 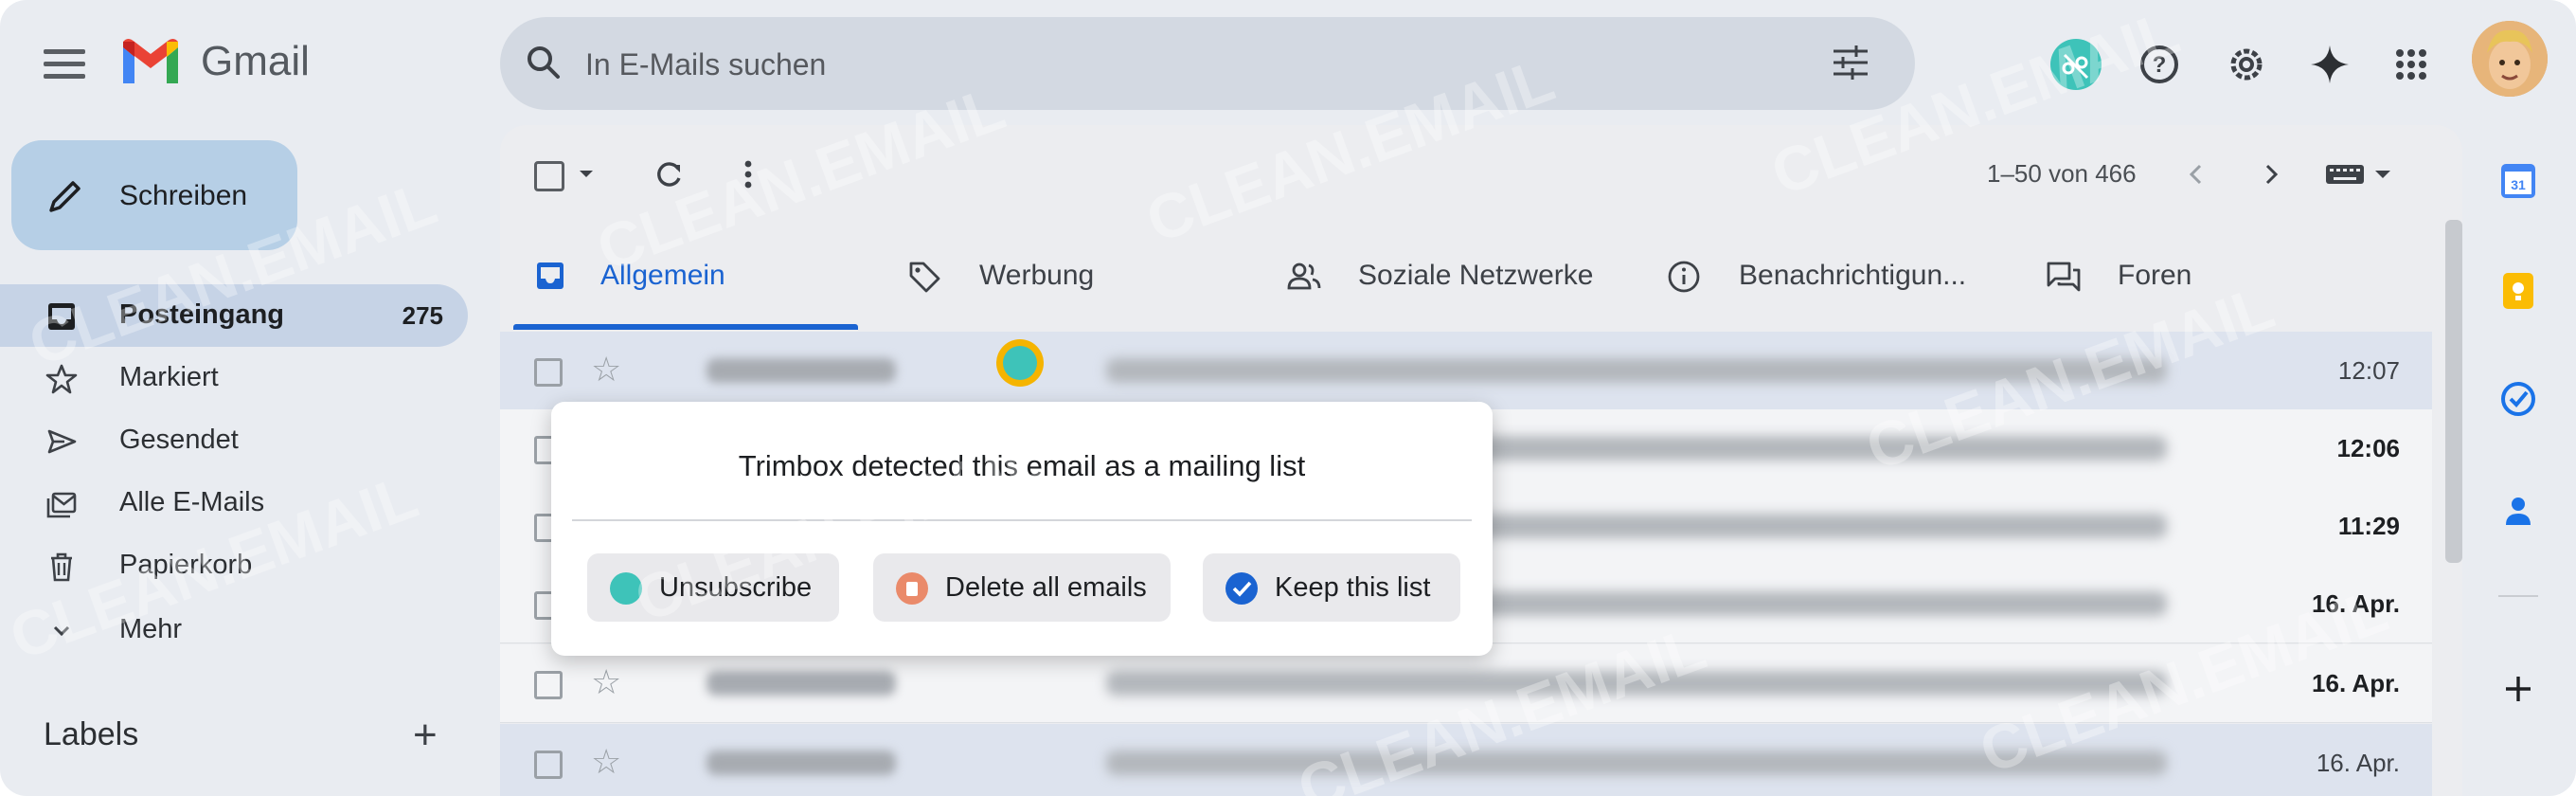 I want to click on add-label-button: +, so click(x=425, y=735).